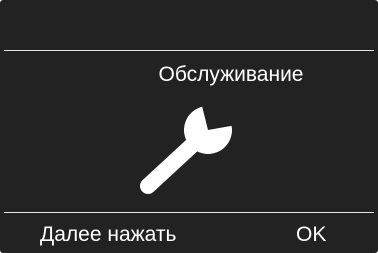 This screenshot has width=378, height=253. I want to click on softkey-ok-button: OK, so click(311, 235).